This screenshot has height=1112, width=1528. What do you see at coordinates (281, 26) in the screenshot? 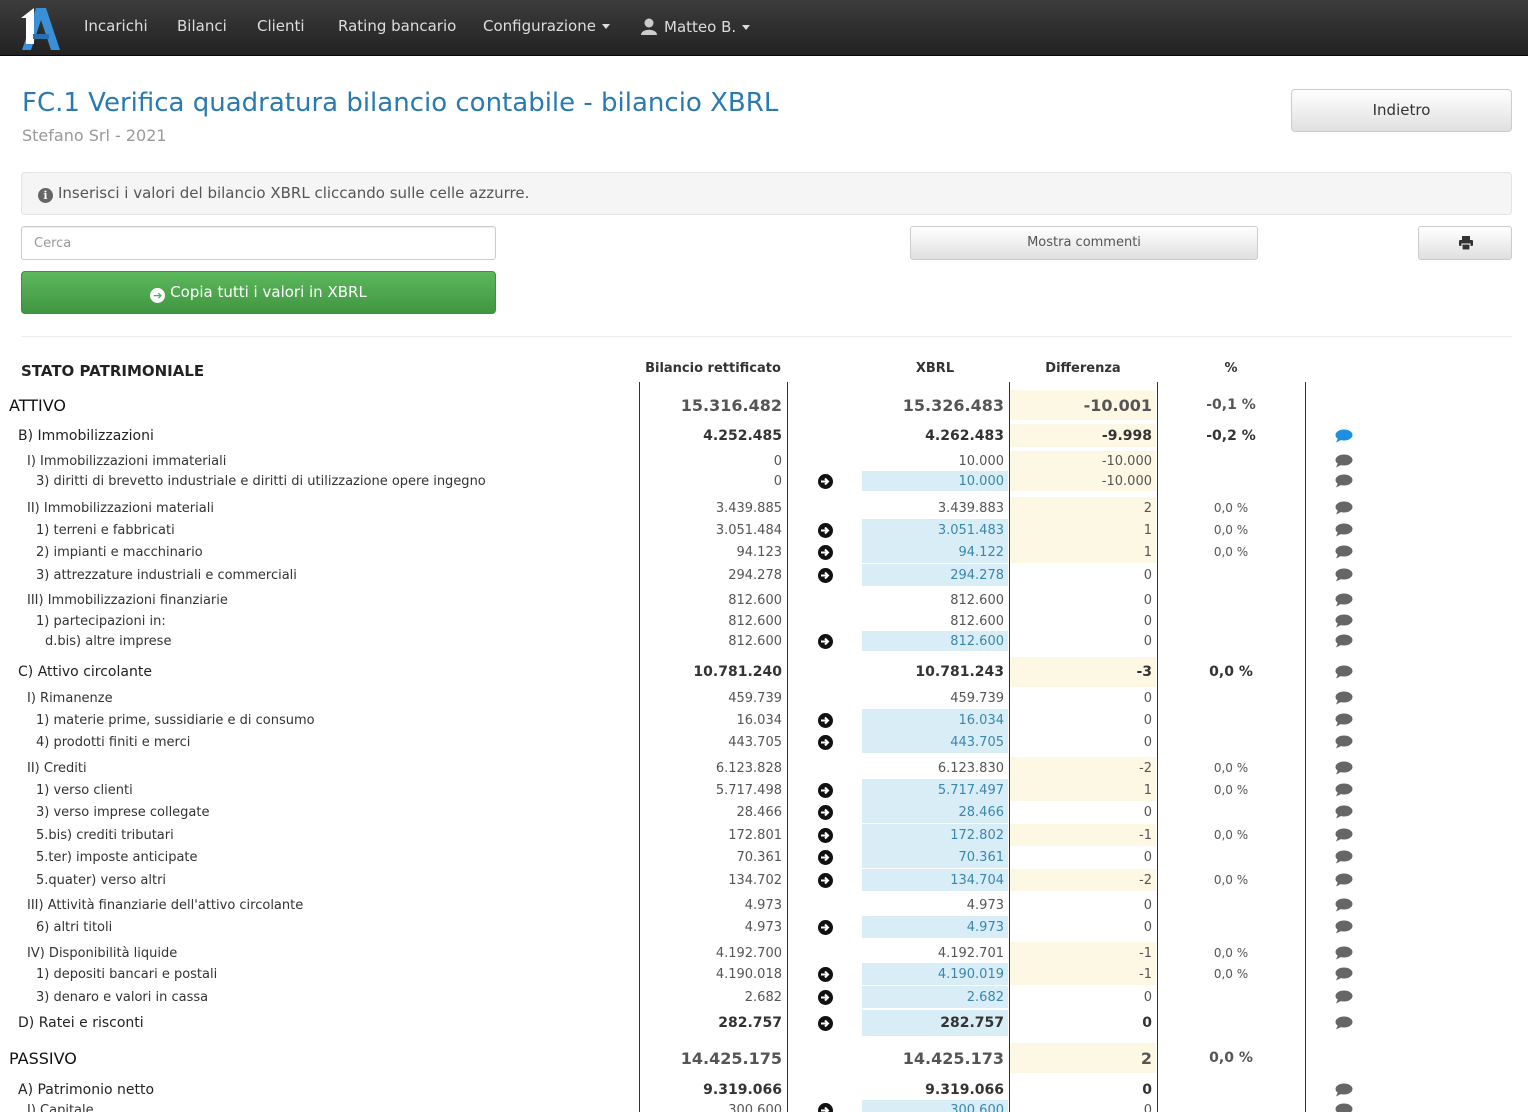
I see `nav-clienti: Clienti` at bounding box center [281, 26].